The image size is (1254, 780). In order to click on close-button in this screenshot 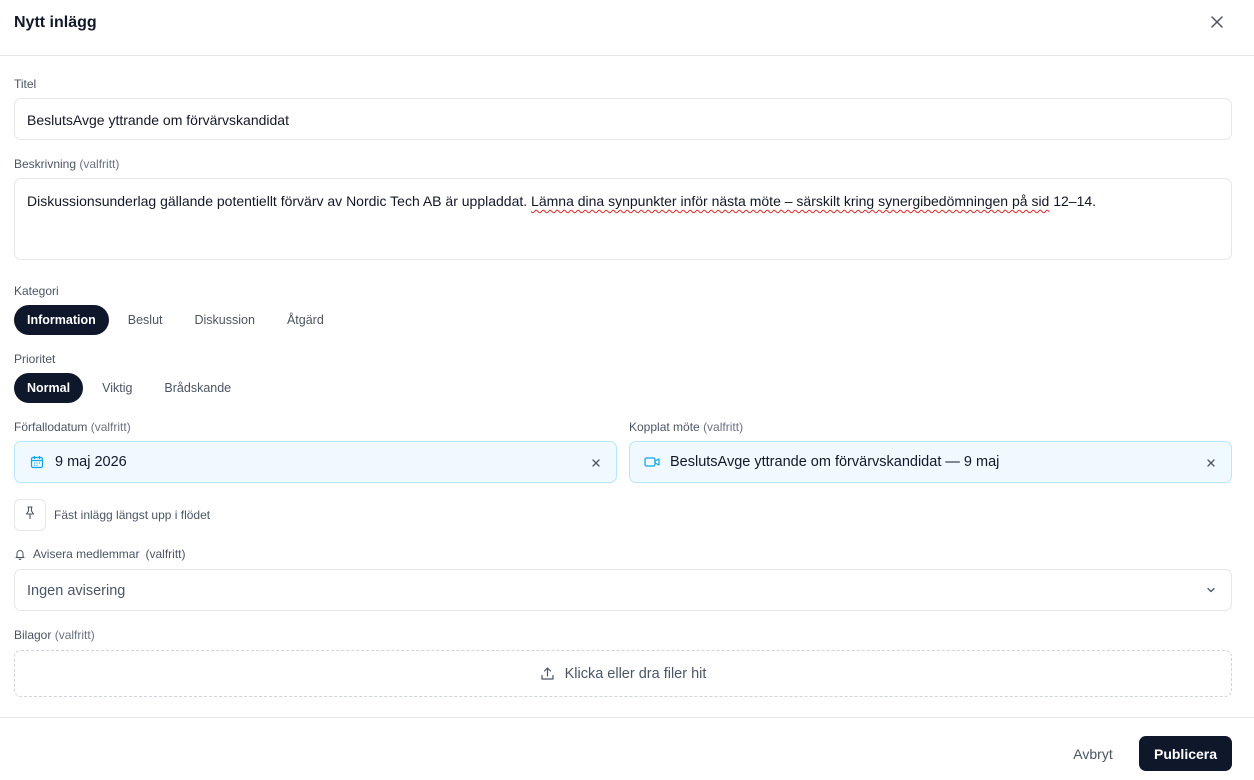, I will do `click(1217, 24)`.